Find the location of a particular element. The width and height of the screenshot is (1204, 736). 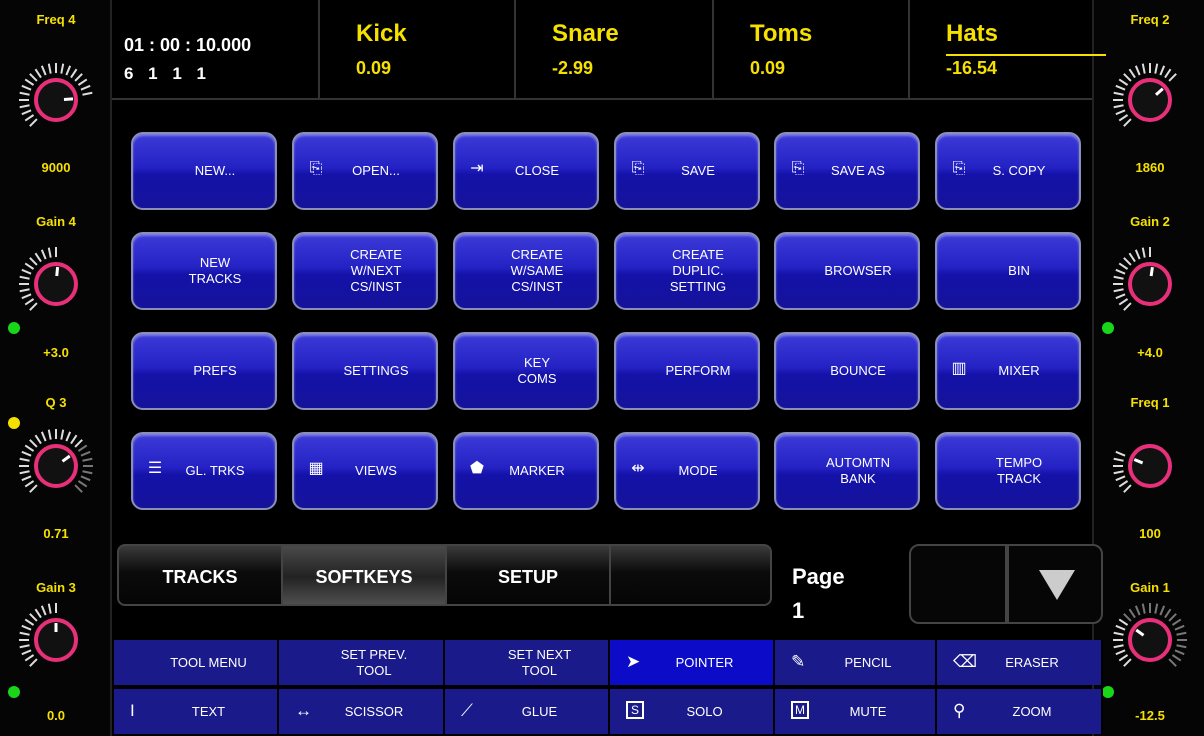

knob-q3 is located at coordinates (56, 466).